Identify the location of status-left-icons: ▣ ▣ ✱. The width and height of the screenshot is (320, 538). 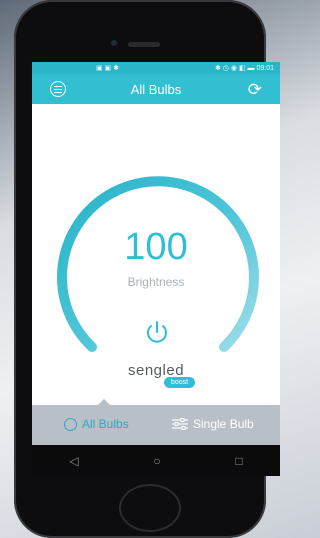
(107, 68).